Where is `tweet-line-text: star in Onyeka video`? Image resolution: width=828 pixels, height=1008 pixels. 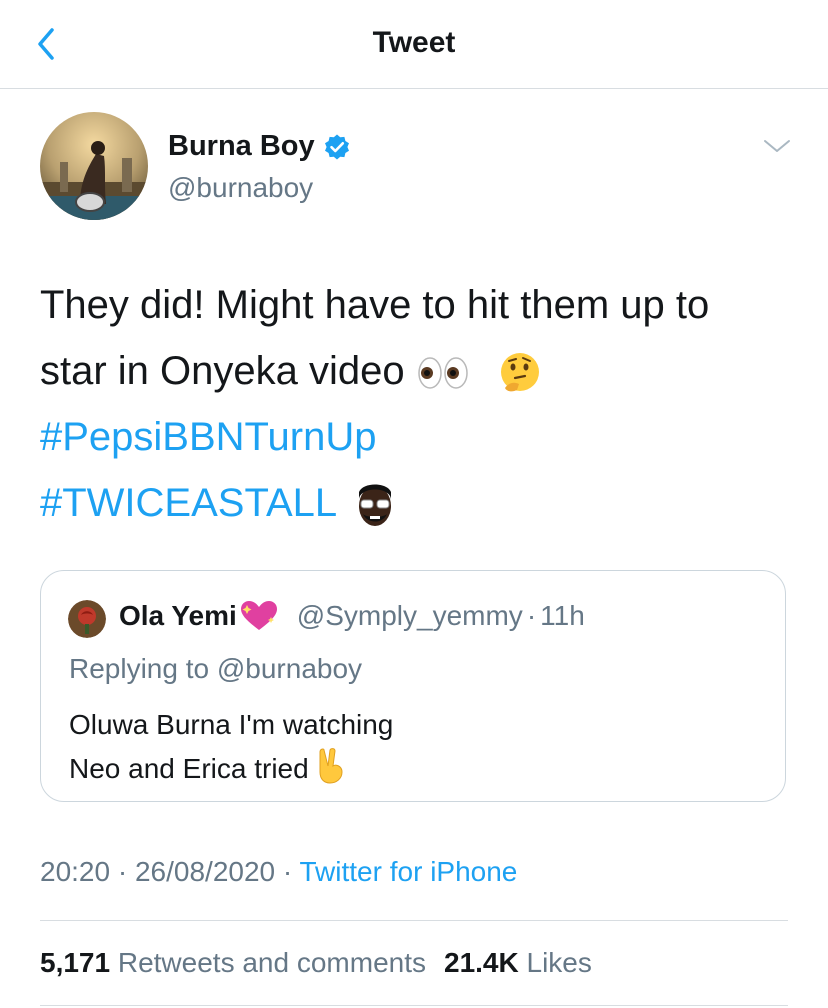 tweet-line-text: star in Onyeka video is located at coordinates (222, 371).